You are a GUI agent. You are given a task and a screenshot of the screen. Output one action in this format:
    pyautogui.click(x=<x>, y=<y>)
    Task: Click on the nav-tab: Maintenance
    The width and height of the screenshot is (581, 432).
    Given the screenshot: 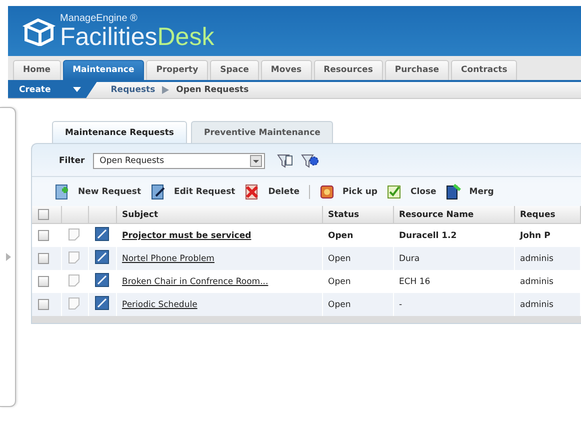 What is the action you would take?
    pyautogui.click(x=103, y=70)
    